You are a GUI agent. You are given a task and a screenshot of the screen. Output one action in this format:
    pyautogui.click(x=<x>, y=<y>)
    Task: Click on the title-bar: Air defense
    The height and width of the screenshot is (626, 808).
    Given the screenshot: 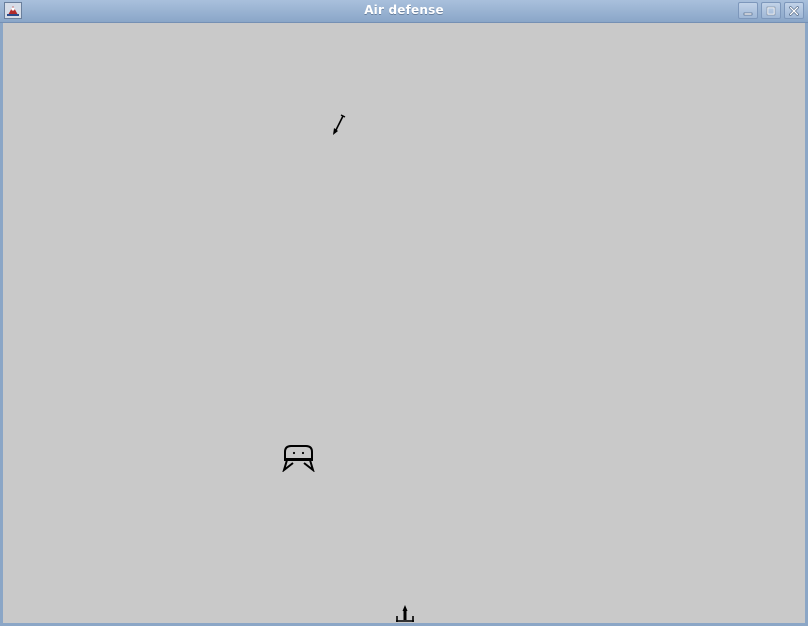 What is the action you would take?
    pyautogui.click(x=404, y=11)
    